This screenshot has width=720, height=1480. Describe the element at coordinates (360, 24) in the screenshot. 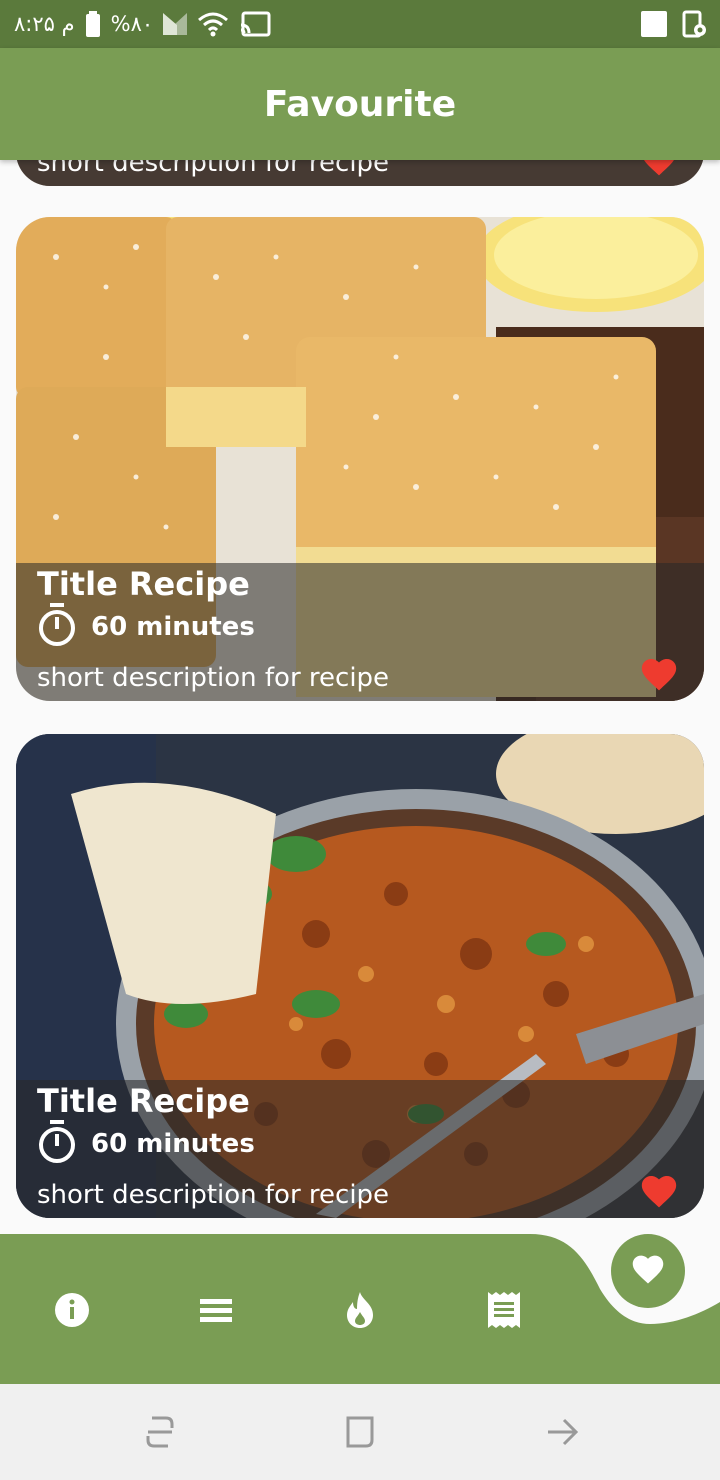

I see `status-bar: ۸:۲۵ م %۸۰` at that location.